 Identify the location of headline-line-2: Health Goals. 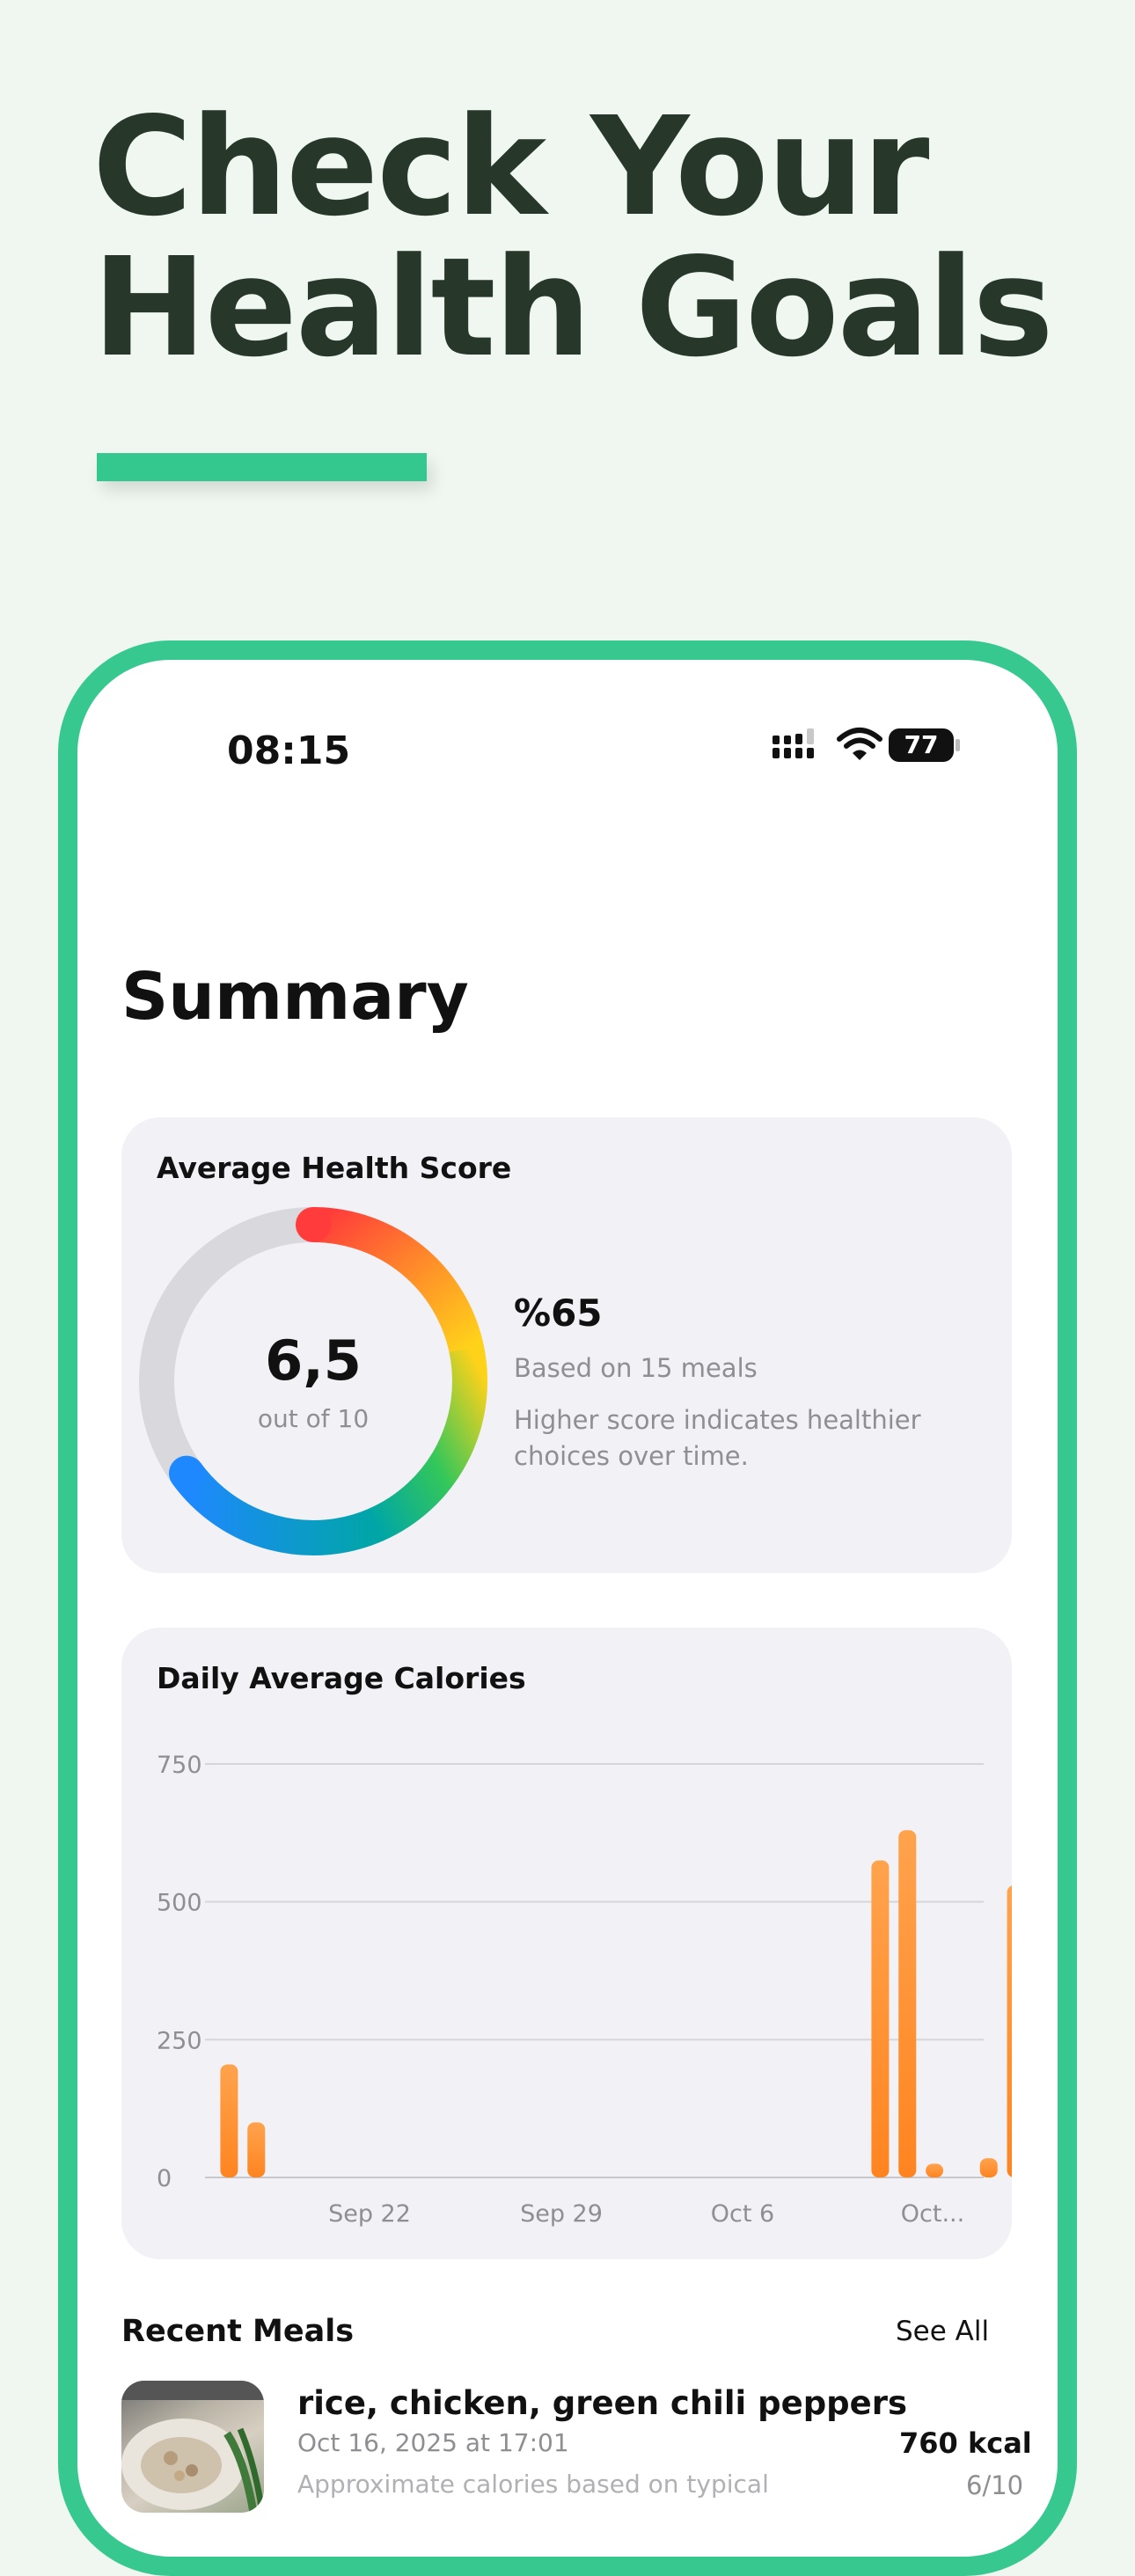
(573, 307).